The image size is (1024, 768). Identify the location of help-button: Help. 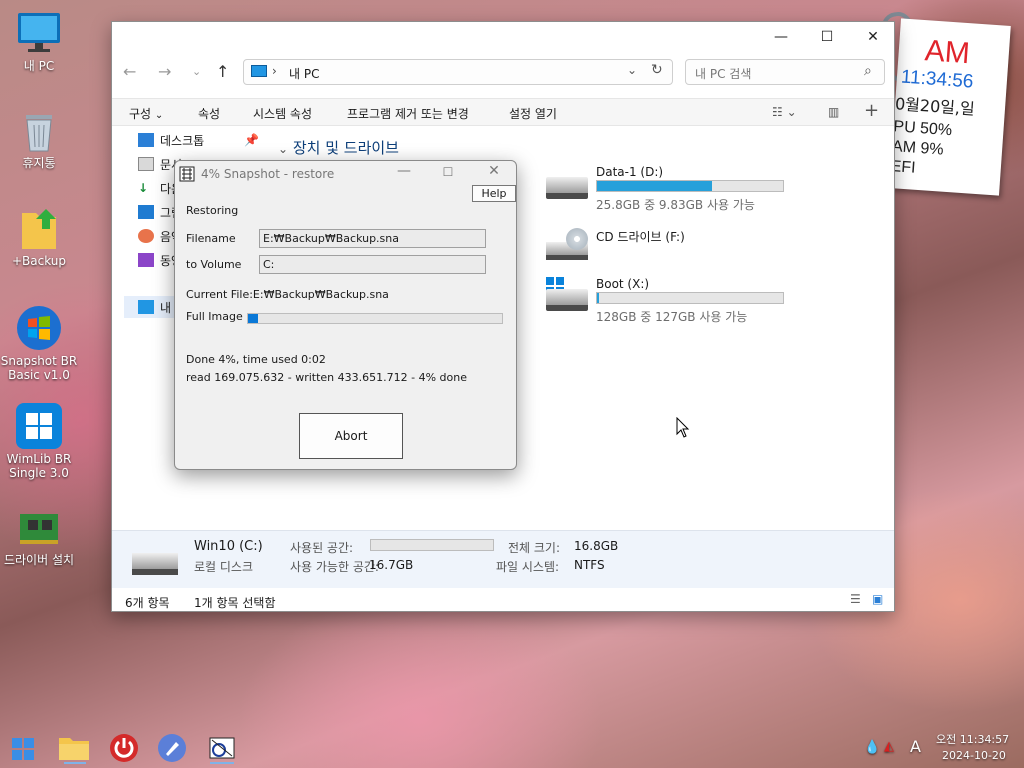
(494, 193).